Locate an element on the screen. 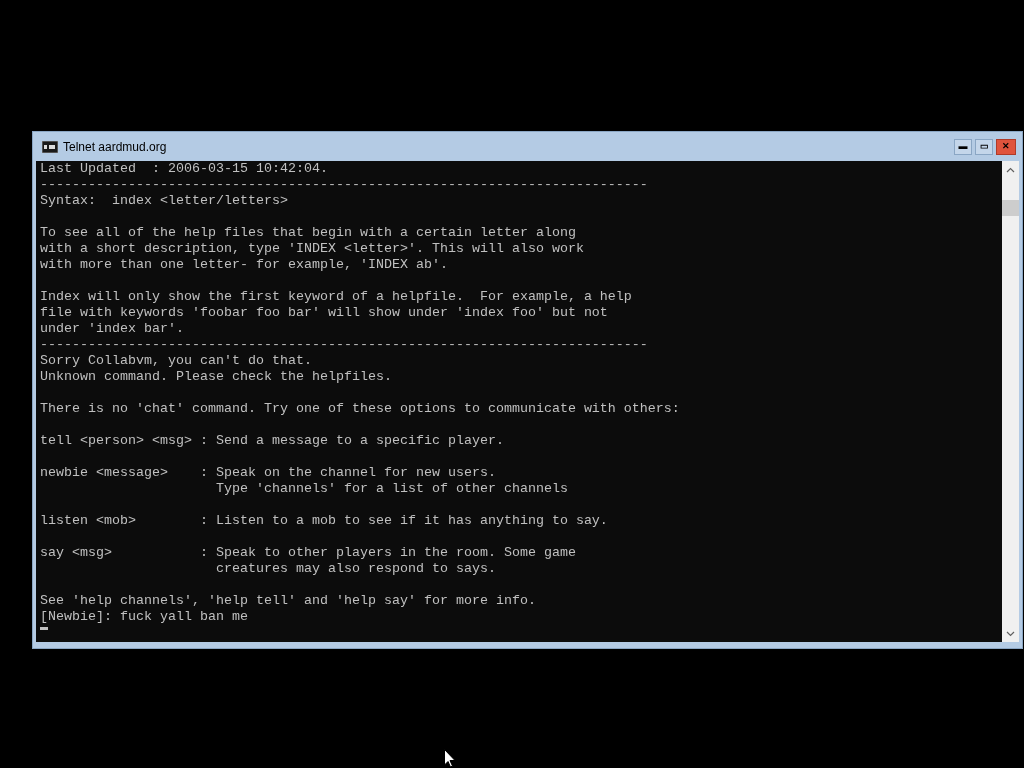 This screenshot has height=768, width=1024. console-line: with a short description, type 'INDEX <letter>'. This will also work is located at coordinates (312, 248).